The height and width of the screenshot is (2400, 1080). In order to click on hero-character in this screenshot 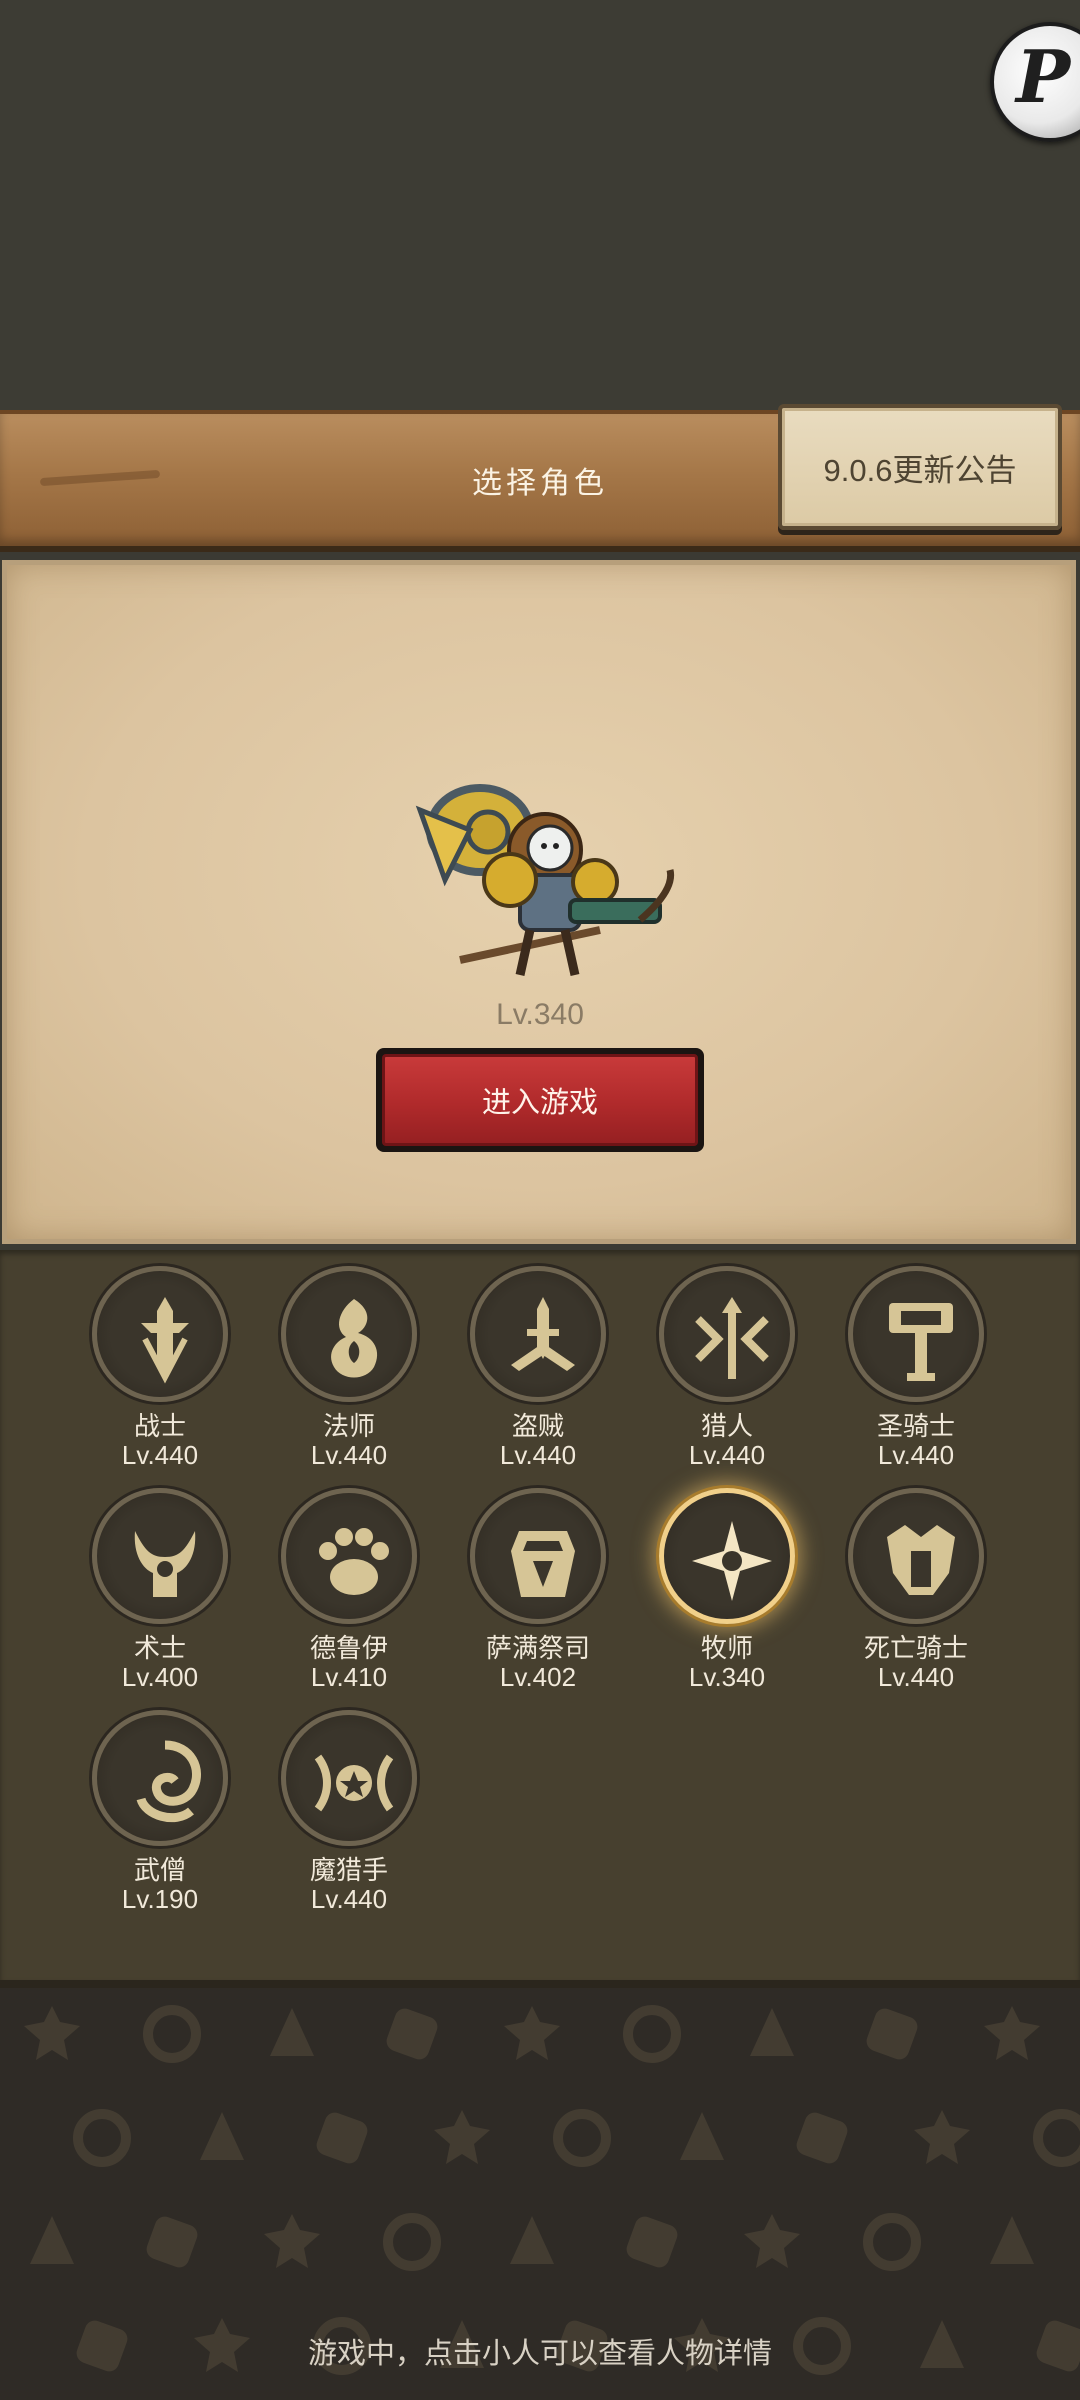, I will do `click(550, 885)`.